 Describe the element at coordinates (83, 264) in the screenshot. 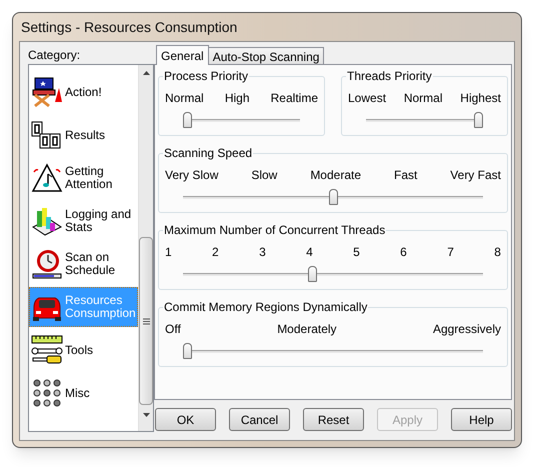

I see `category-item: Scan on Schedule` at that location.